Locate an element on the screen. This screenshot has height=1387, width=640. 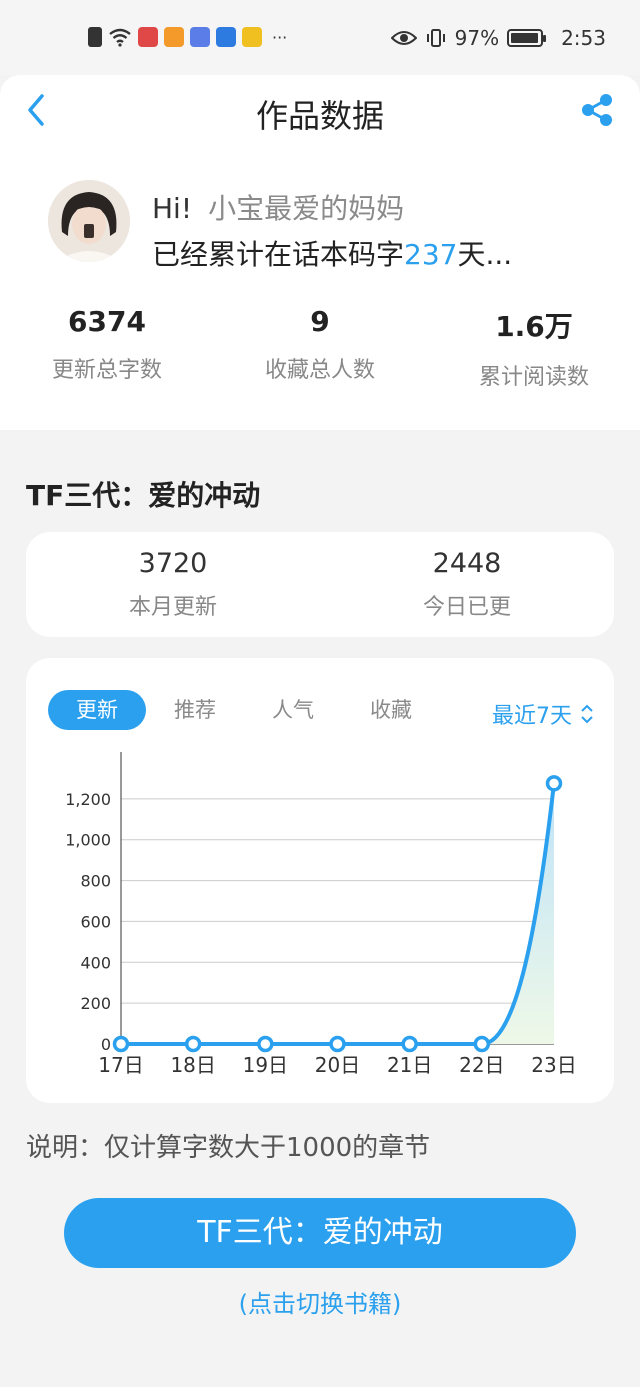
avatar-image is located at coordinates (89, 221).